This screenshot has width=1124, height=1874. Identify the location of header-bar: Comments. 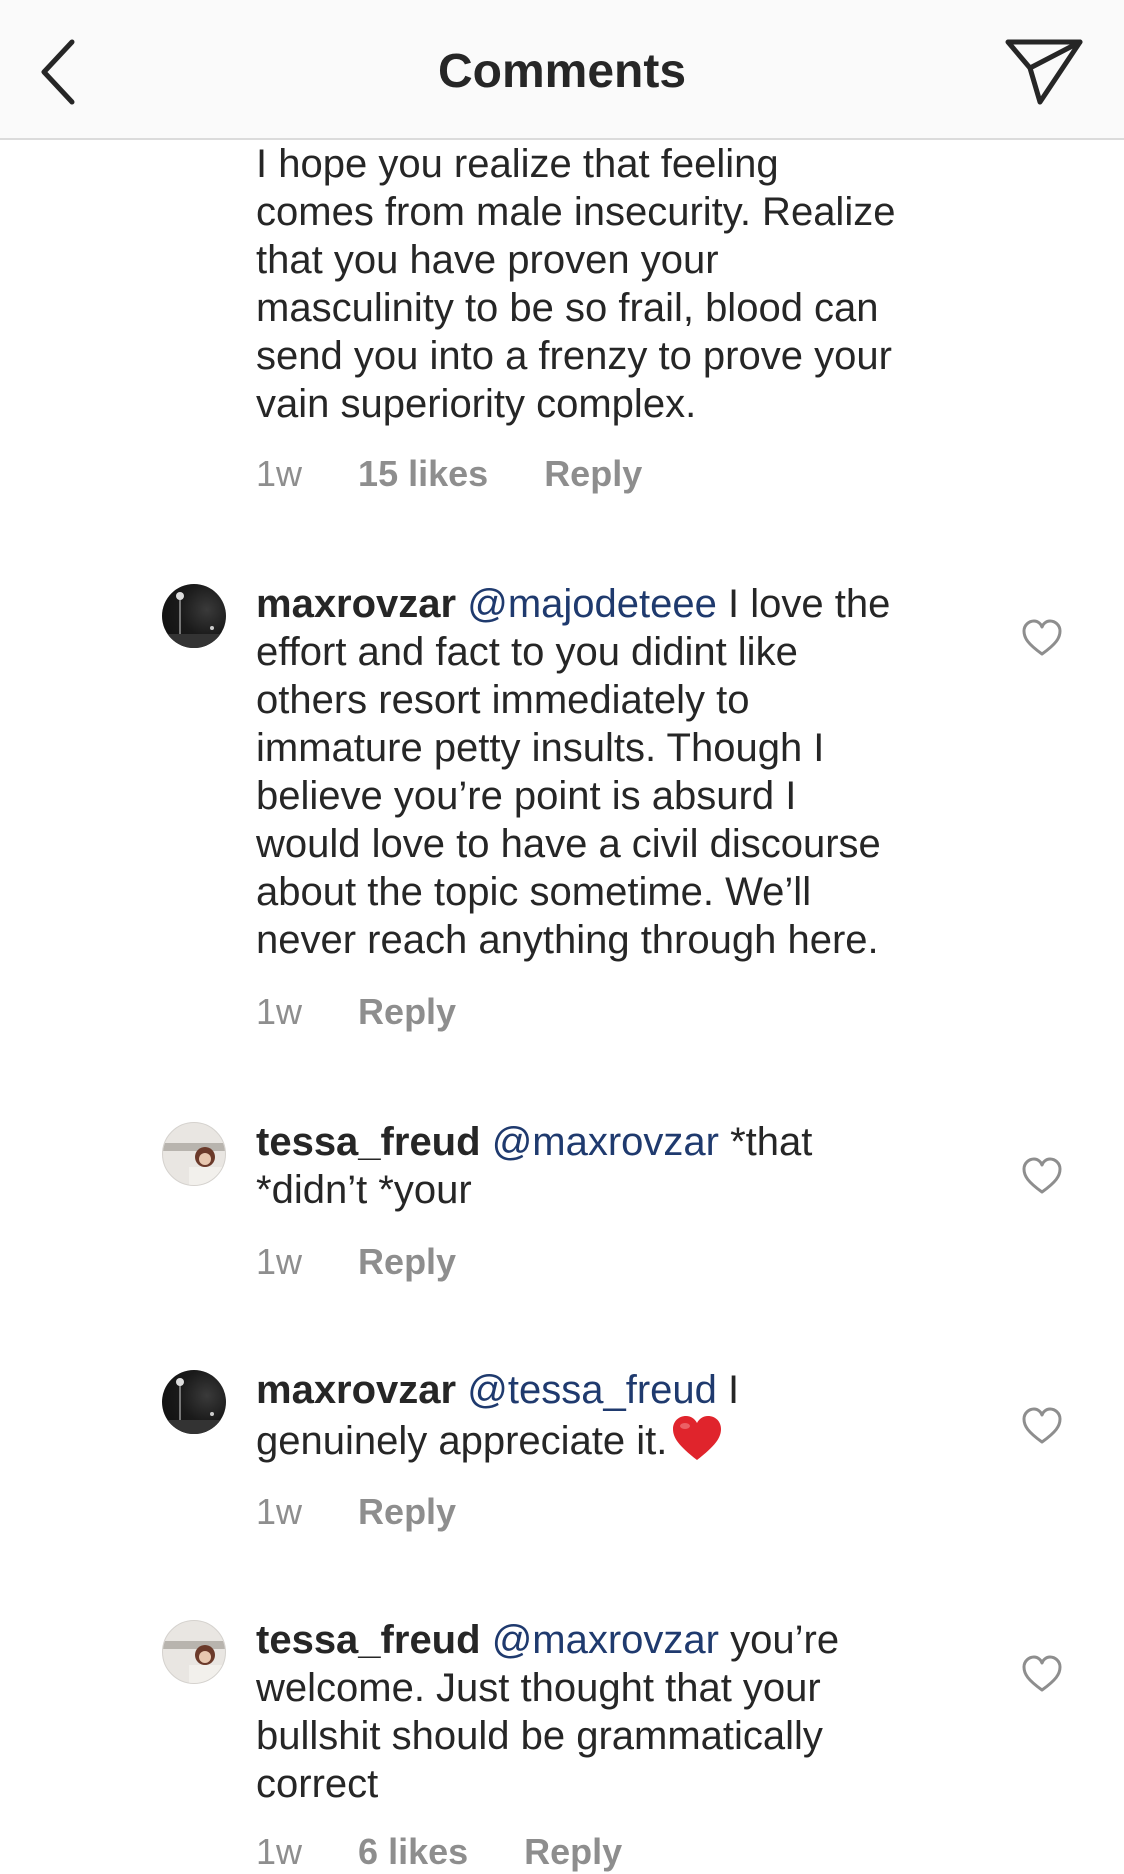
(562, 70).